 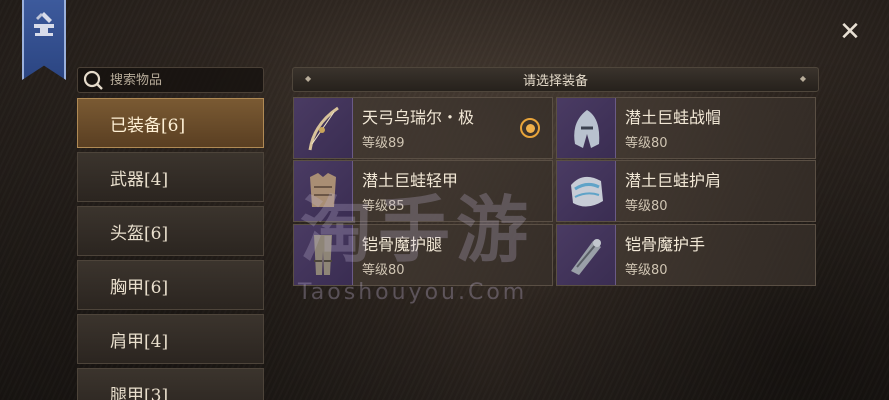 I want to click on item-name: 天弓乌瑞尔・极, so click(x=418, y=117).